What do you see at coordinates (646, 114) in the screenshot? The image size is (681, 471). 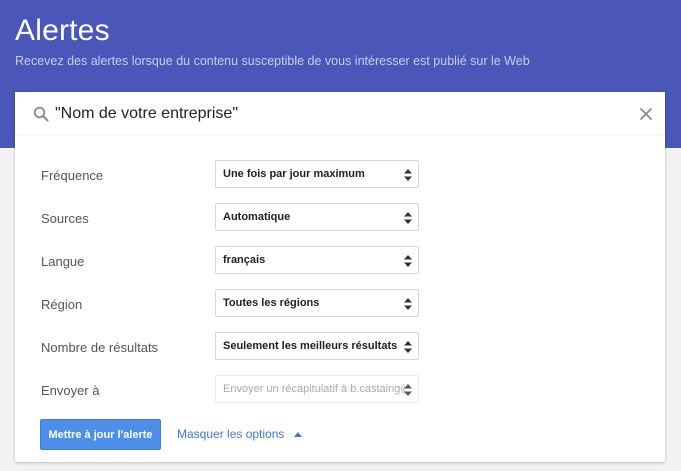 I see `close-icon` at bounding box center [646, 114].